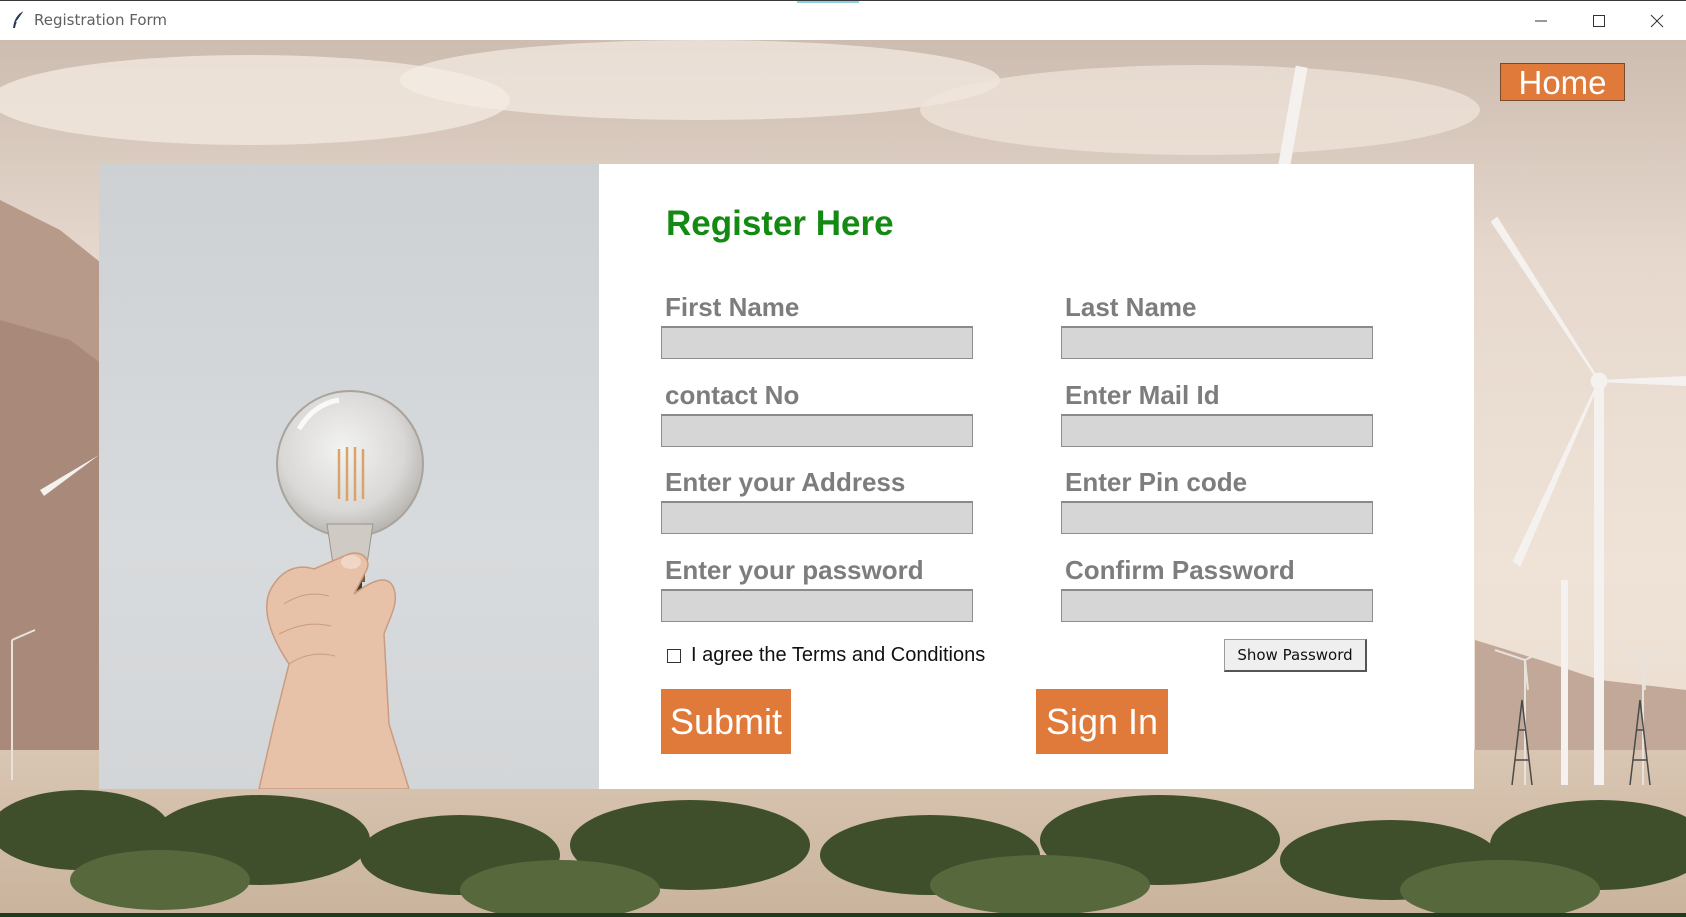 The image size is (1686, 917). Describe the element at coordinates (817, 430) in the screenshot. I see `contact-no-input` at that location.